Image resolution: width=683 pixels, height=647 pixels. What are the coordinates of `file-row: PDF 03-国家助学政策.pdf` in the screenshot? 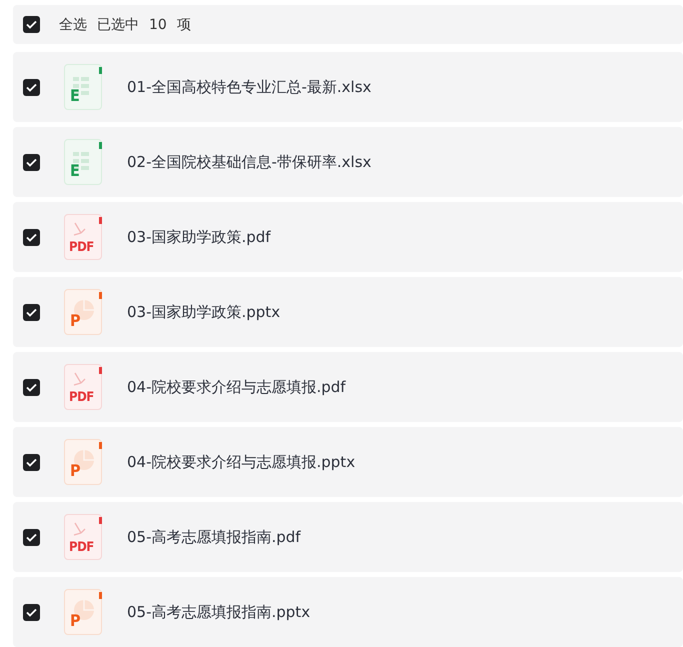 It's located at (348, 237).